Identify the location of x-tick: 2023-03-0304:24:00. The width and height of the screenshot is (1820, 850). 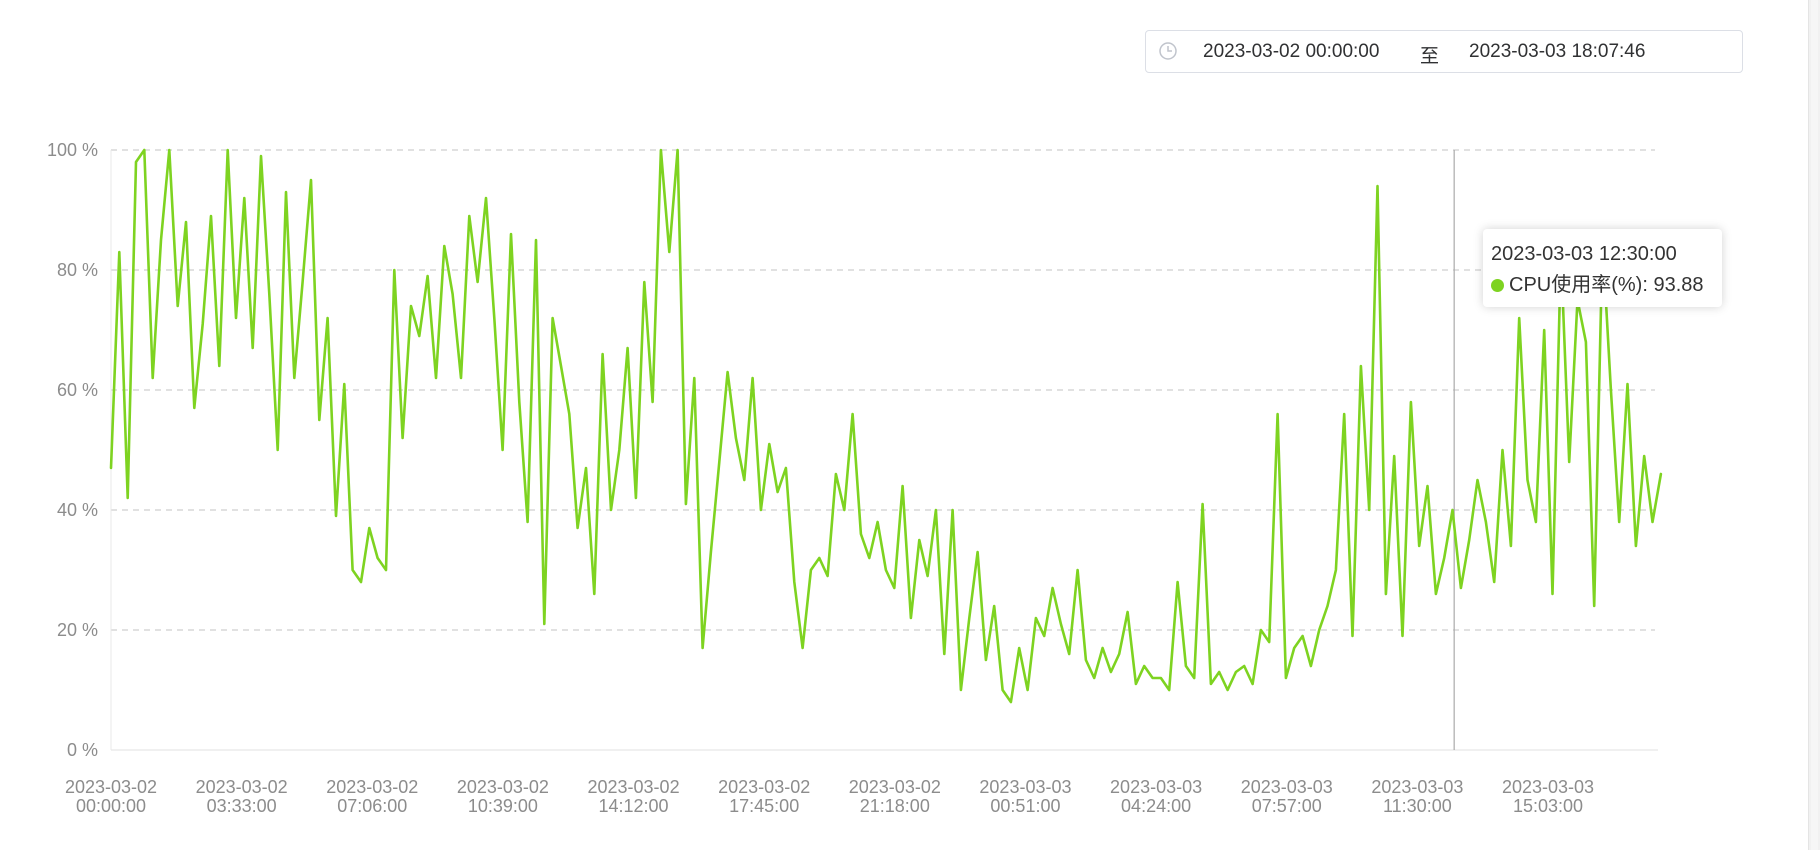
(1156, 796).